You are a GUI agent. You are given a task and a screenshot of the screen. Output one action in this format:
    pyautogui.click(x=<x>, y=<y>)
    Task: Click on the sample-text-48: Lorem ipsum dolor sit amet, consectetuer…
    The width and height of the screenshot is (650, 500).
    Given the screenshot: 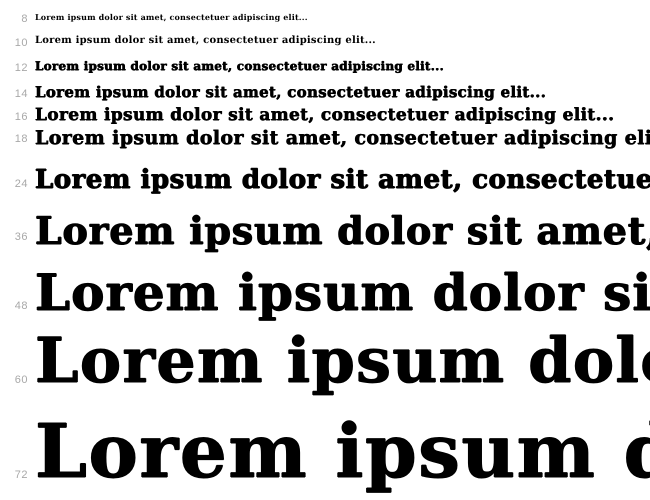 What is the action you would take?
    pyautogui.click(x=342, y=292)
    